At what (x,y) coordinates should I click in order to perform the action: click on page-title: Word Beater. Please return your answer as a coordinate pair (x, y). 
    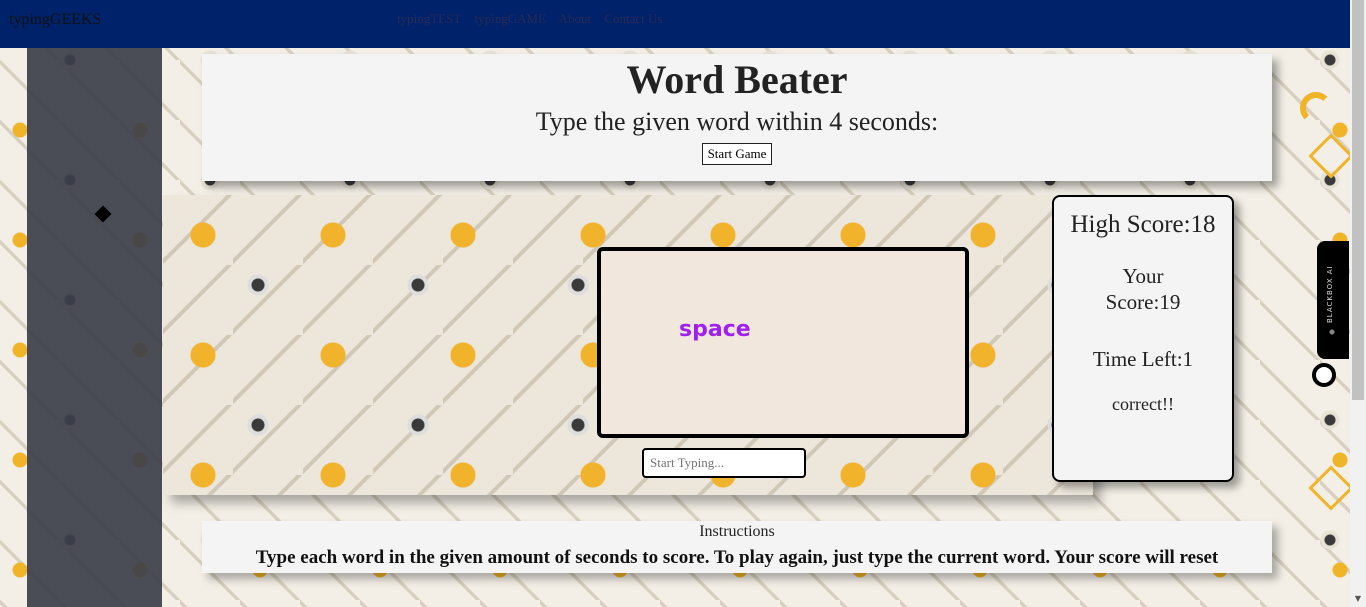
    Looking at the image, I should click on (737, 79).